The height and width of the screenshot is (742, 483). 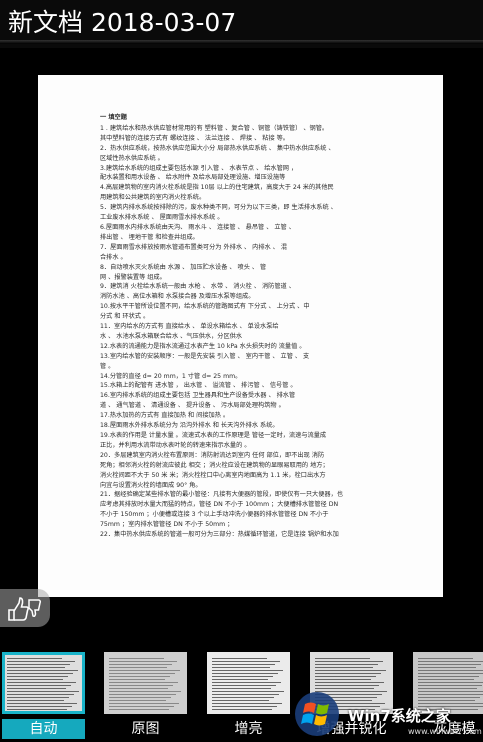 What do you see at coordinates (248, 729) in the screenshot?
I see `filter-label: 增亮` at bounding box center [248, 729].